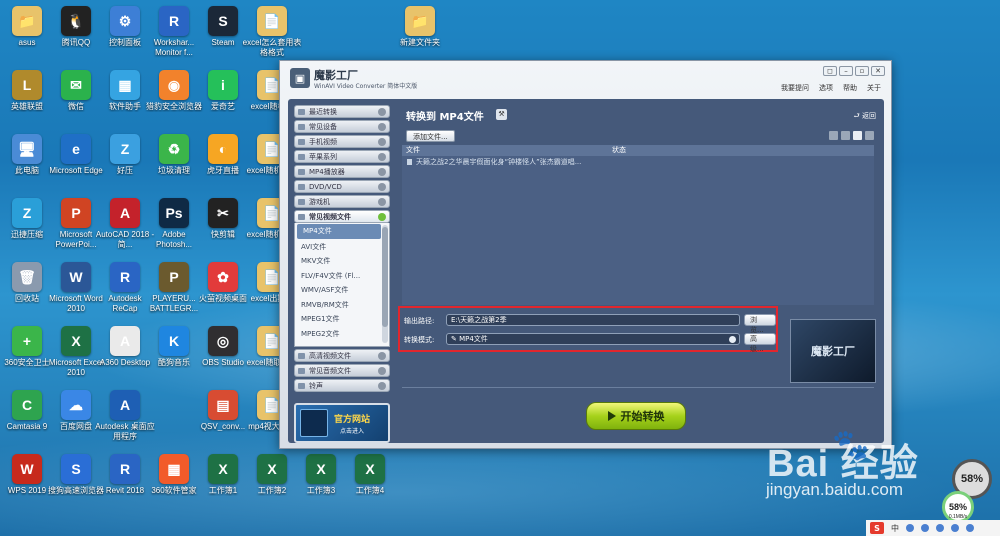 The height and width of the screenshot is (536, 1000). Describe the element at coordinates (833, 135) in the screenshot. I see `view-list-icon` at that location.